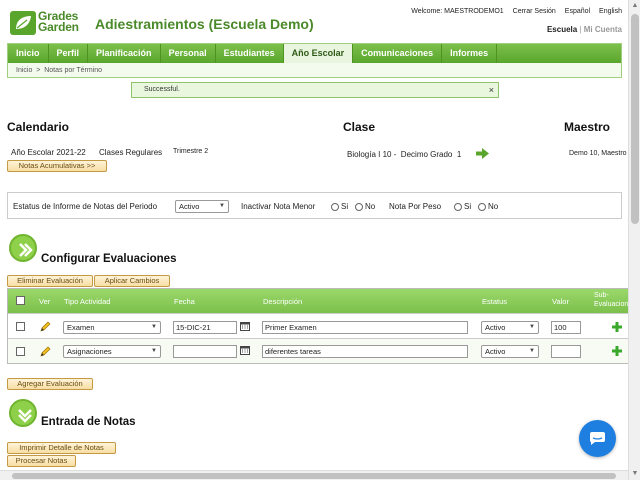  What do you see at coordinates (112, 327) in the screenshot?
I see `activity-type-select: Examen ▼` at bounding box center [112, 327].